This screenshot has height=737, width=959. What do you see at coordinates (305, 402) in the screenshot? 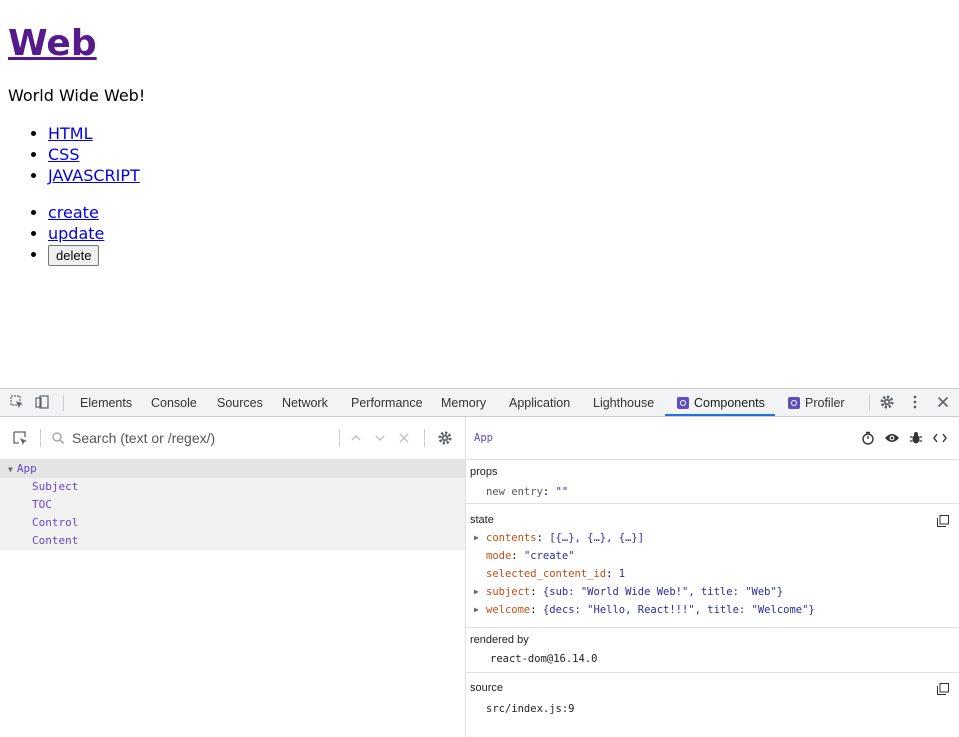
I see `tab-network: Network` at bounding box center [305, 402].